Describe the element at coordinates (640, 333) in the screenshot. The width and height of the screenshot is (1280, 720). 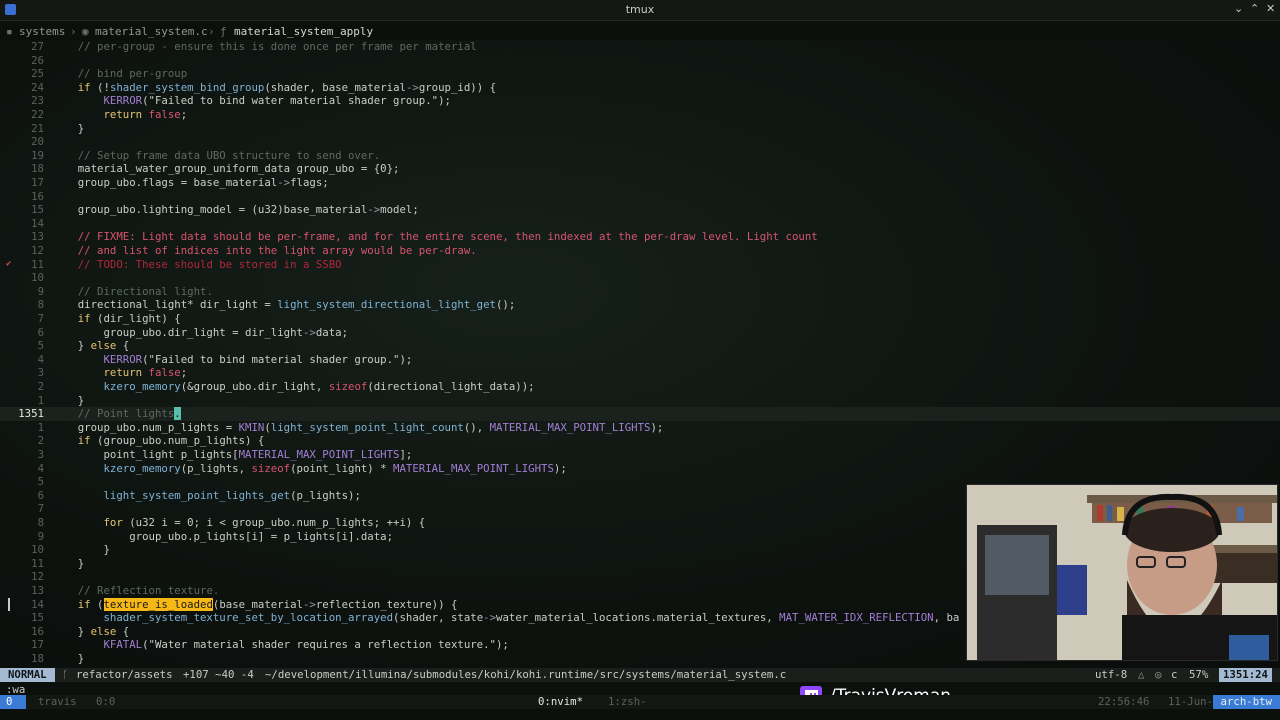
I see `code-line: 6 group_ubo.dir_light = dir_light->data;` at that location.